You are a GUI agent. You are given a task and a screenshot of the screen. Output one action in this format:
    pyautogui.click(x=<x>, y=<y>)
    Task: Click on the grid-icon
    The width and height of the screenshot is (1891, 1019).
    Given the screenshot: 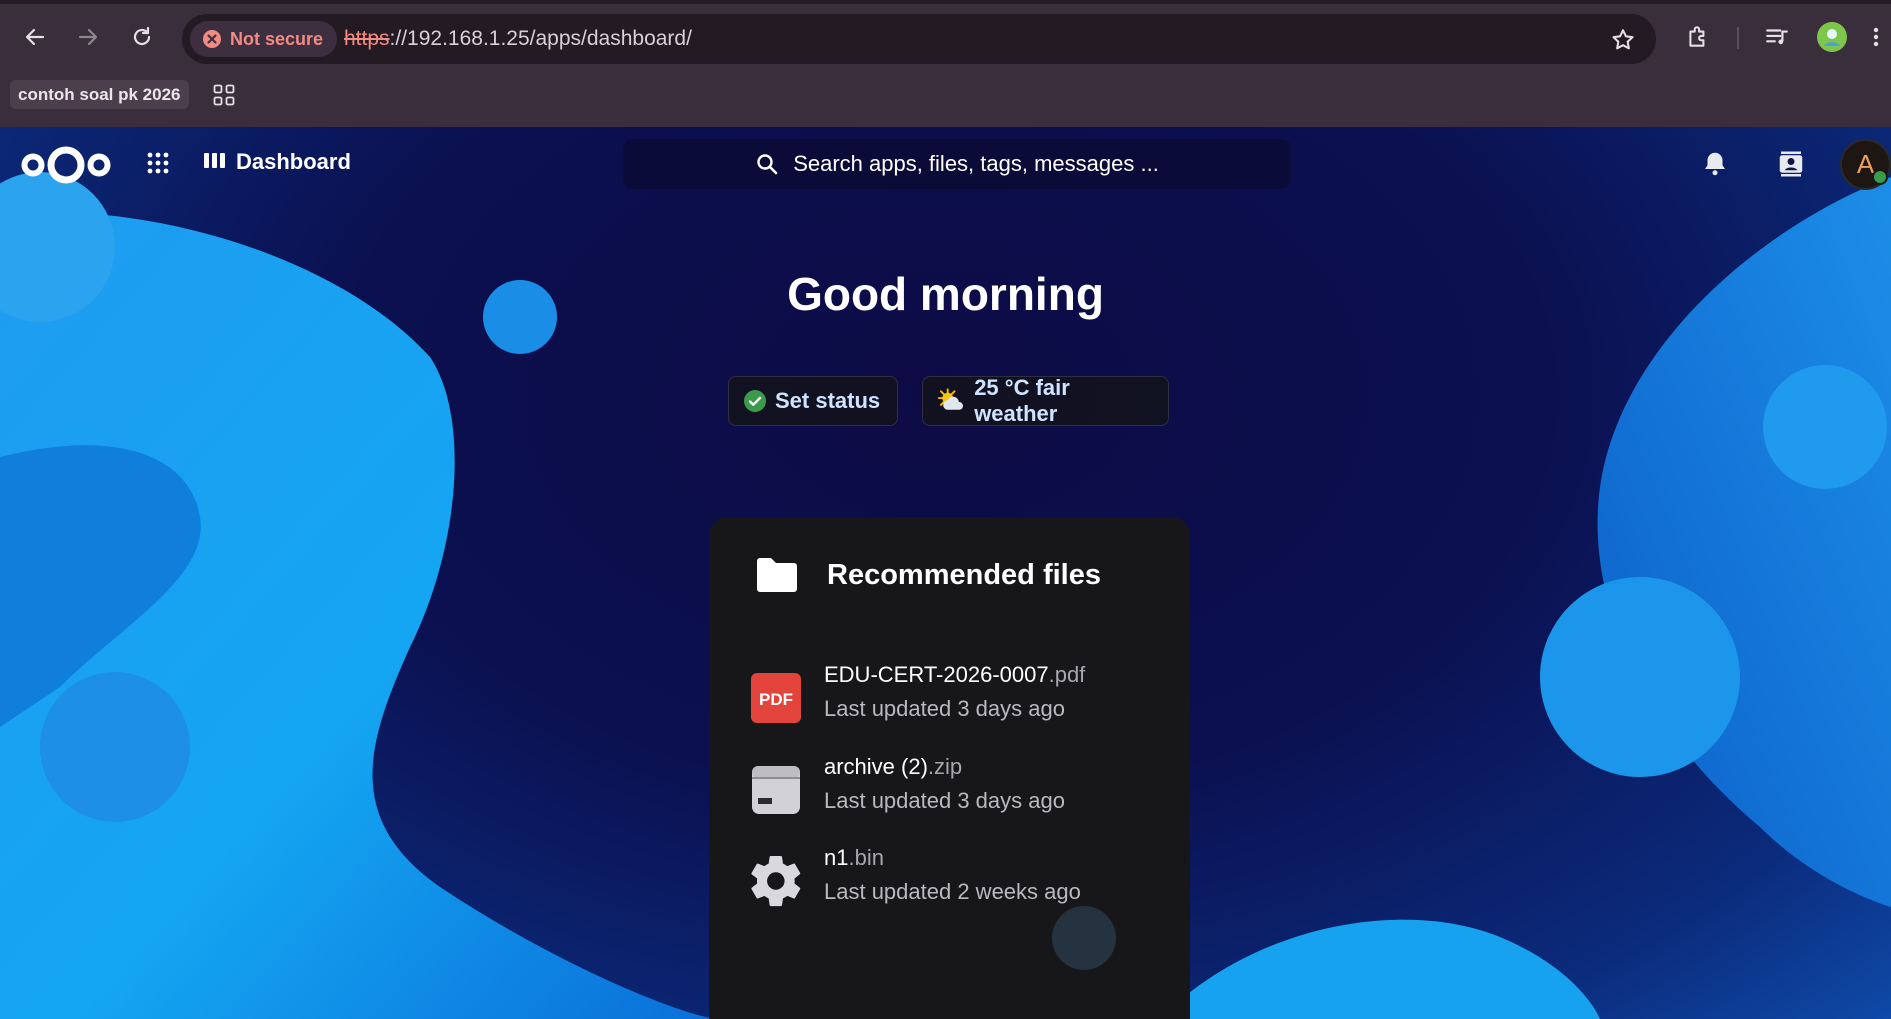 What is the action you would take?
    pyautogui.click(x=224, y=95)
    